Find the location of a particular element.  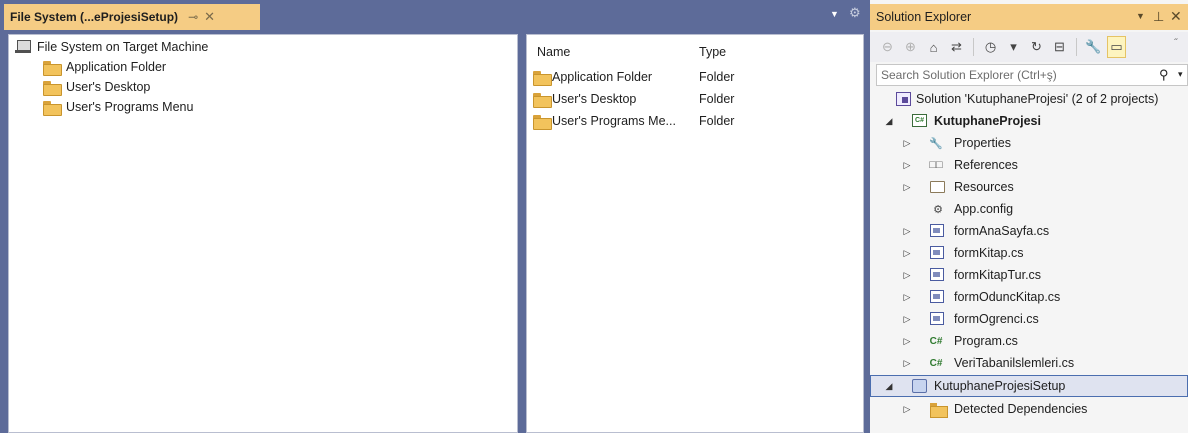

references-icon: □□ is located at coordinates (936, 165).